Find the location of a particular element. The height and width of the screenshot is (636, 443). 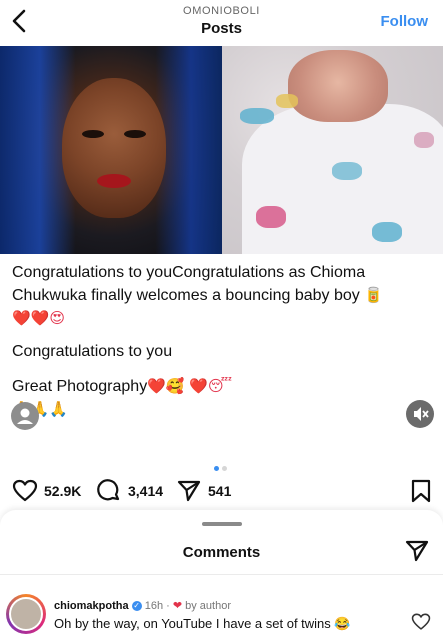

photo-eye-left is located at coordinates (93, 134).